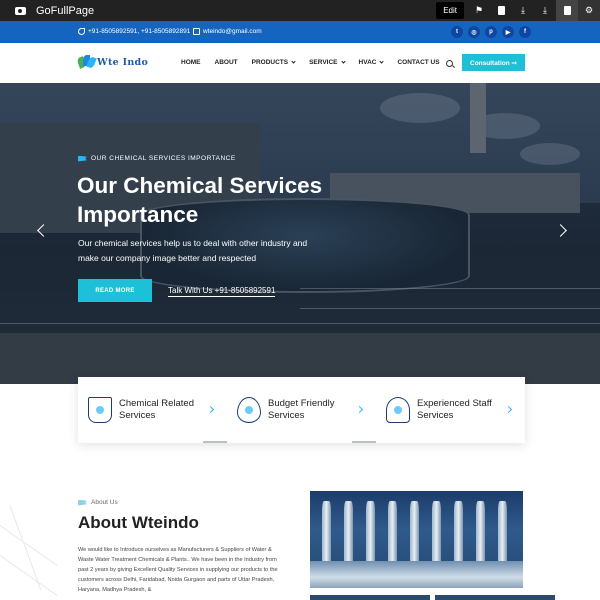 The width and height of the screenshot is (600, 600). What do you see at coordinates (232, 32) in the screenshot?
I see `email-text: wteindo@gmail.com` at bounding box center [232, 32].